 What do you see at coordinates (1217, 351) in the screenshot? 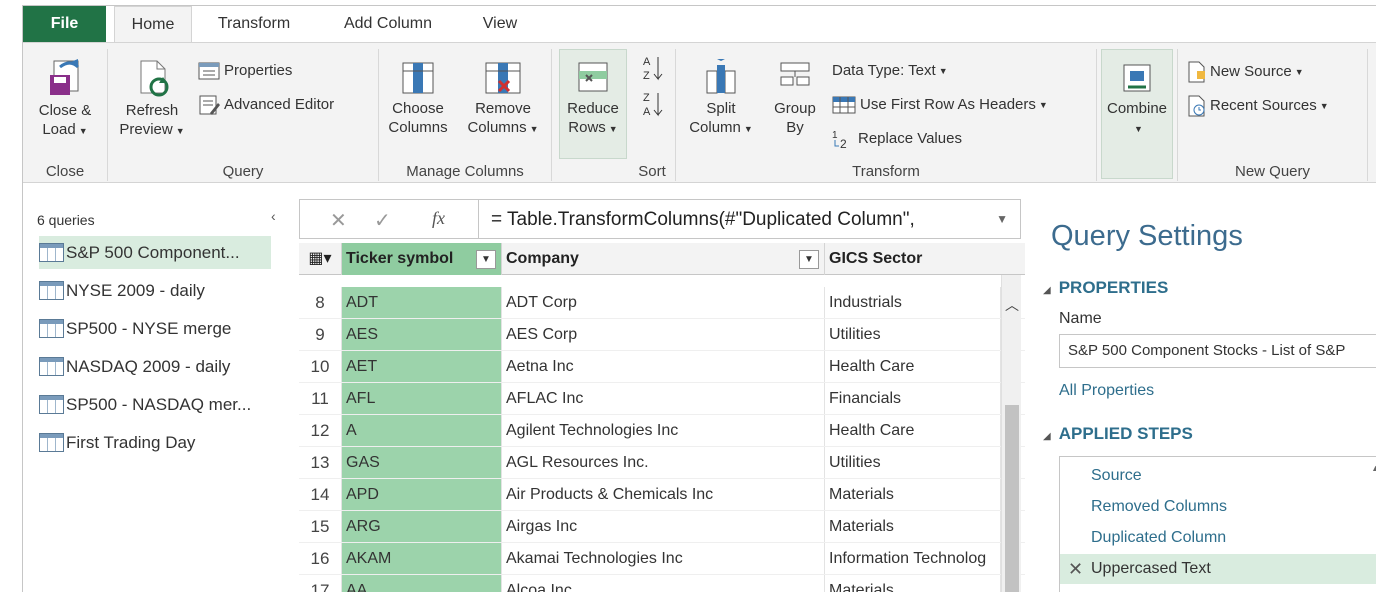
I see `query-name-input: S&P 500 Component Stocks - List of S&P` at bounding box center [1217, 351].